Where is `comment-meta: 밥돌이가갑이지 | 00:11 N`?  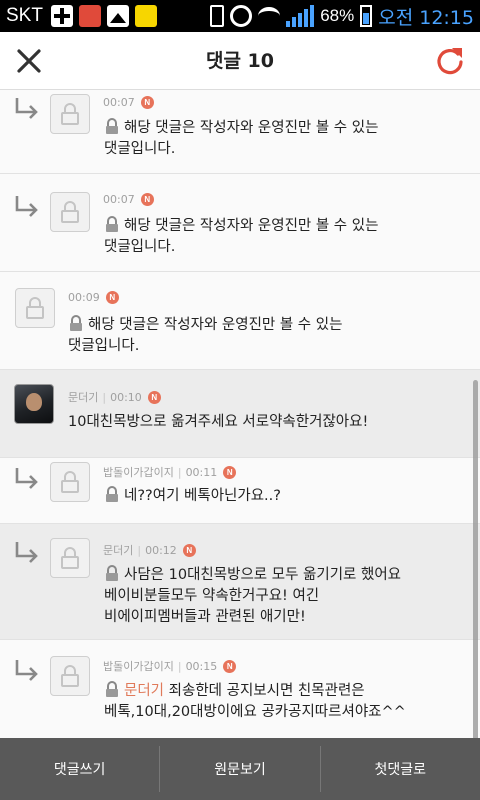
comment-meta: 밥돌이가갑이지 | 00:11 N is located at coordinates (170, 472).